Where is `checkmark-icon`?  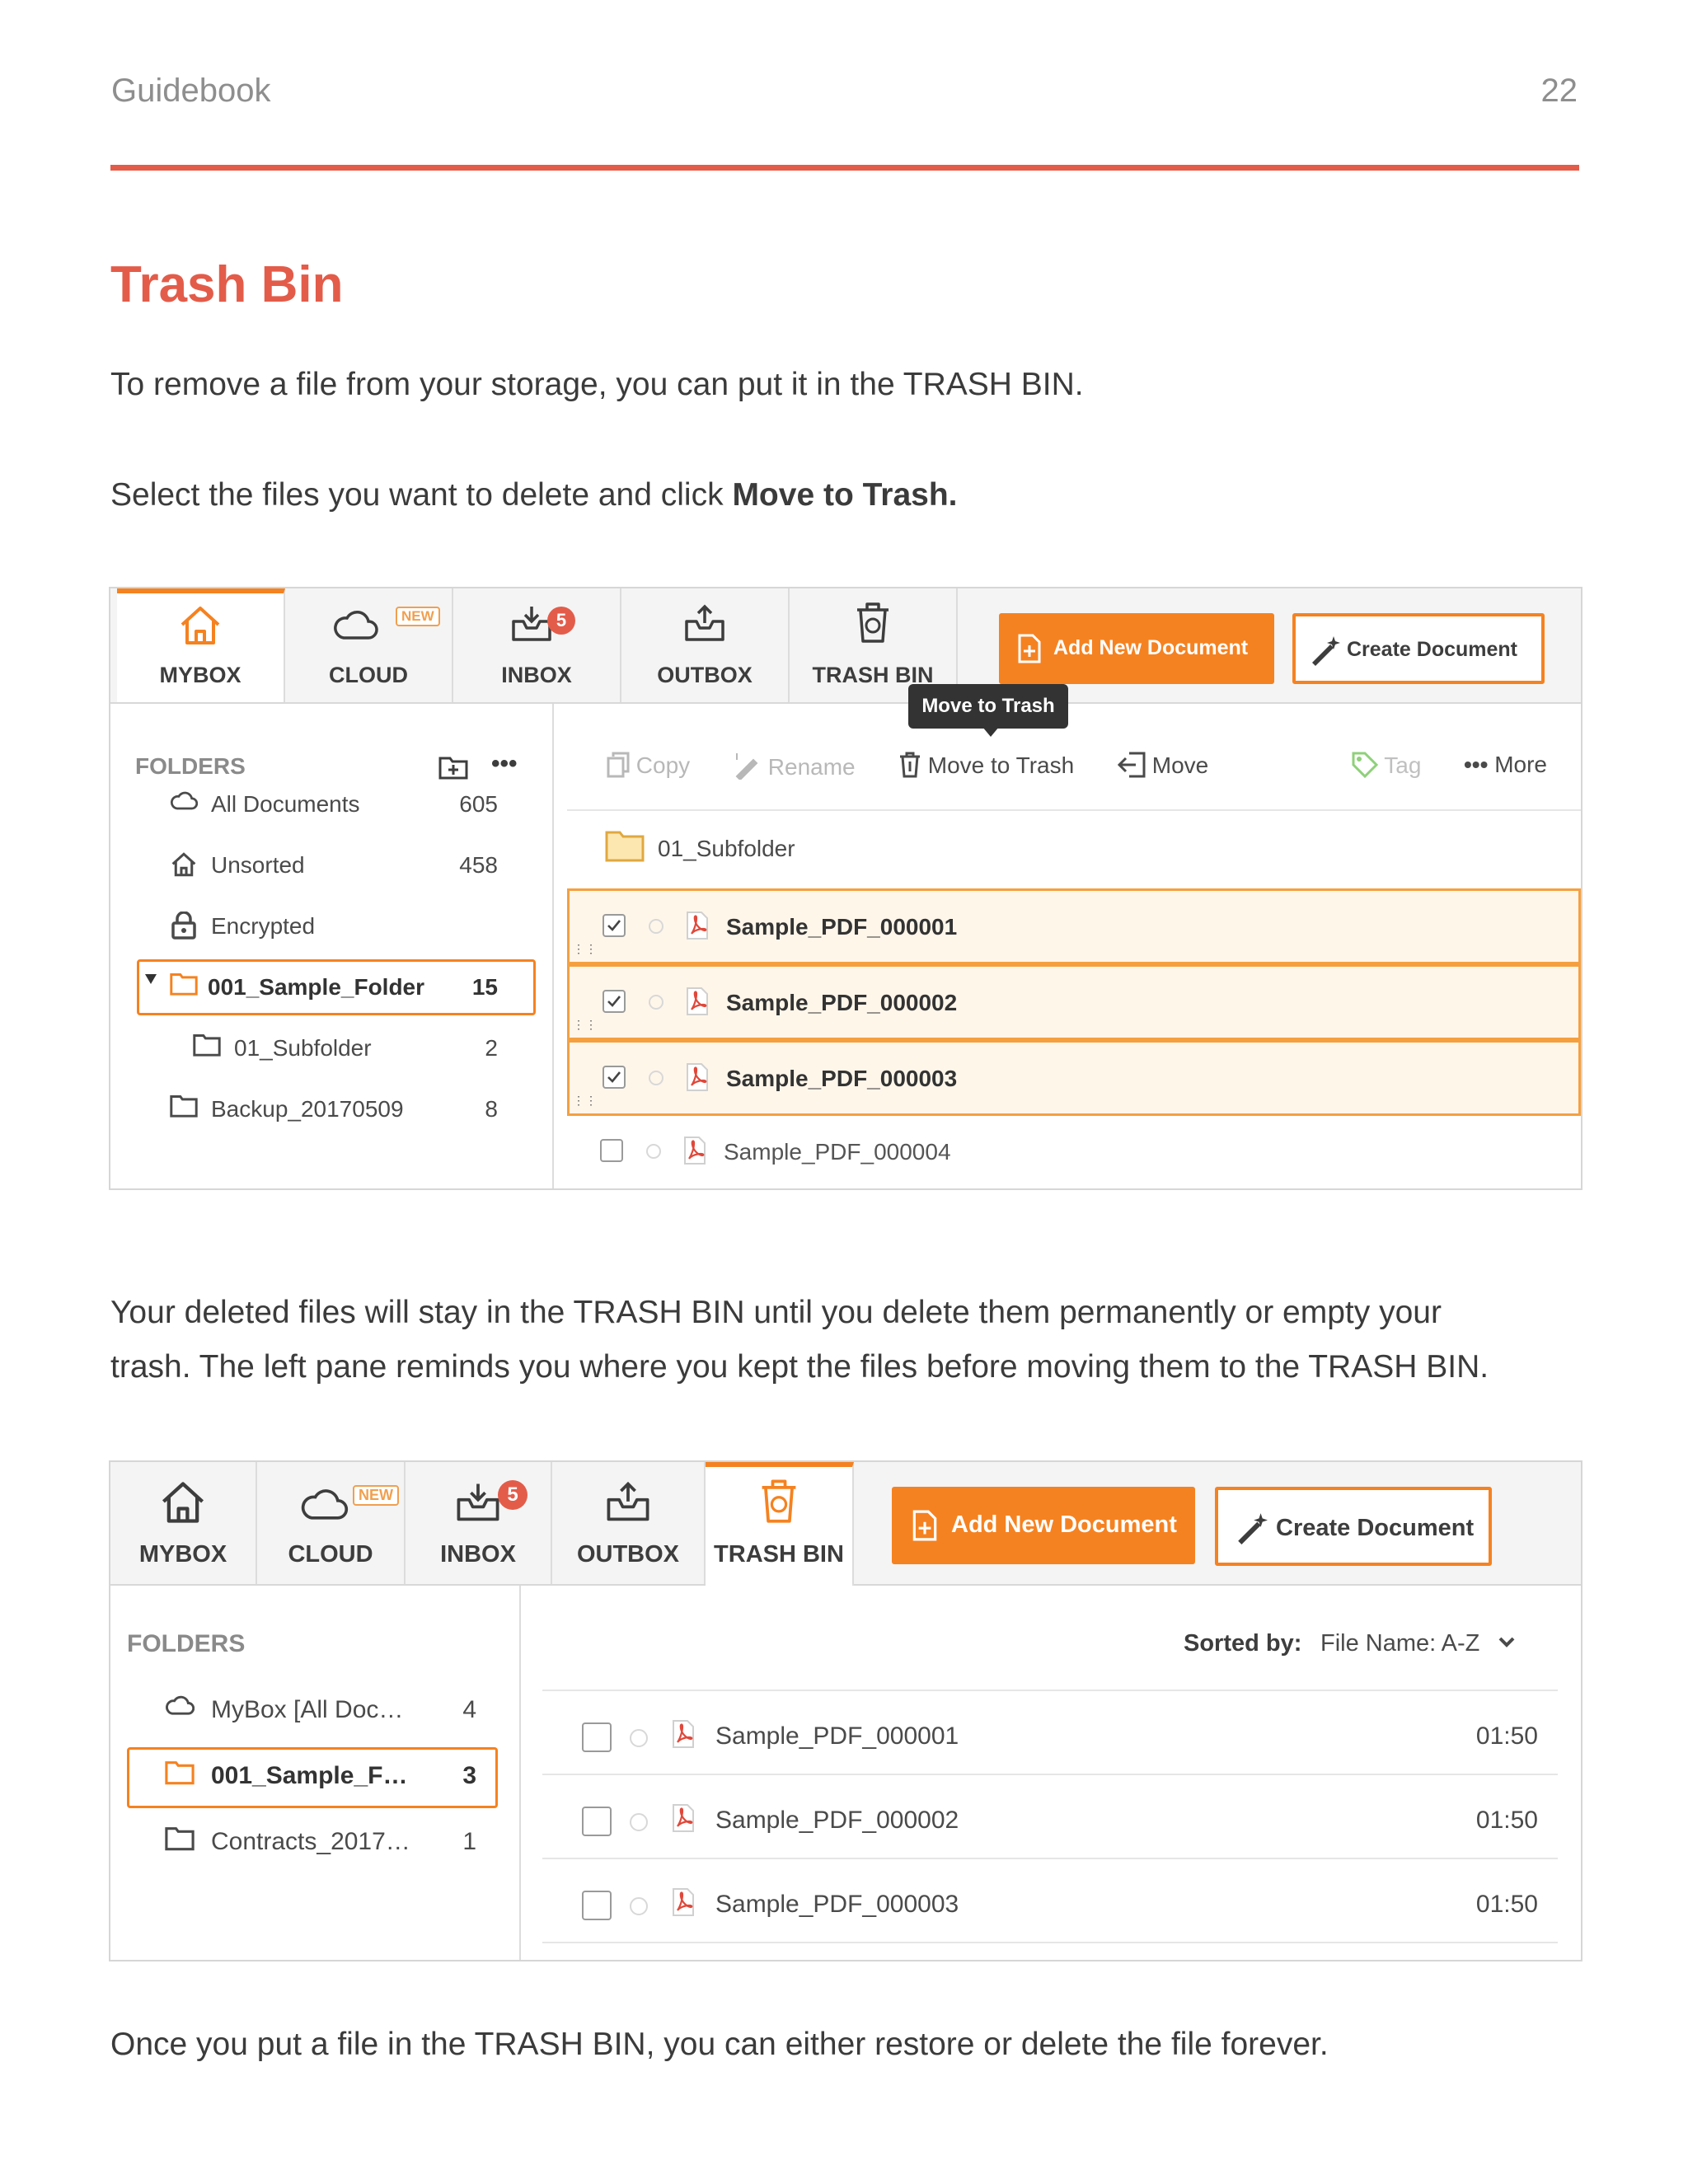 checkmark-icon is located at coordinates (614, 1077).